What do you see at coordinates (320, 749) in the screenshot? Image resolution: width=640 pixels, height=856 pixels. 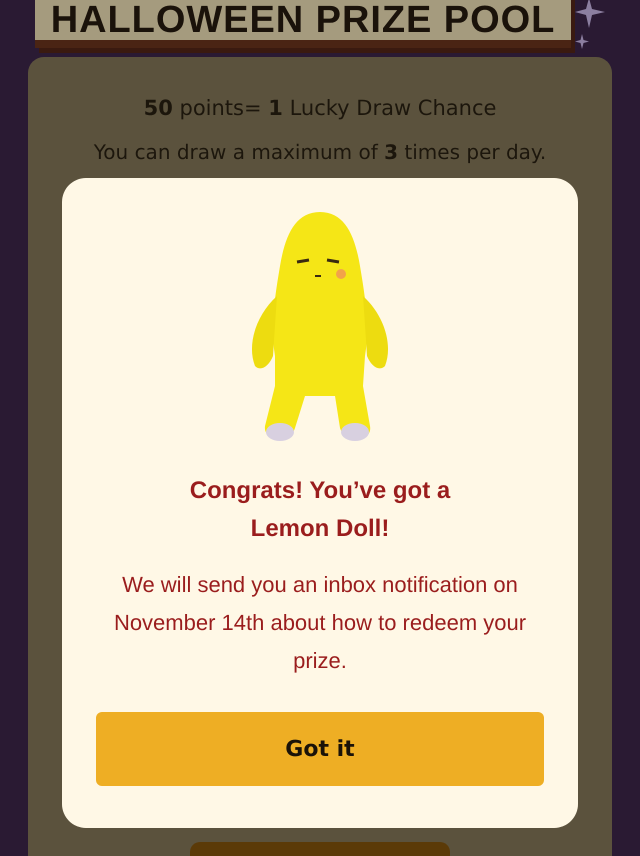 I see `got-it-button: Got it` at bounding box center [320, 749].